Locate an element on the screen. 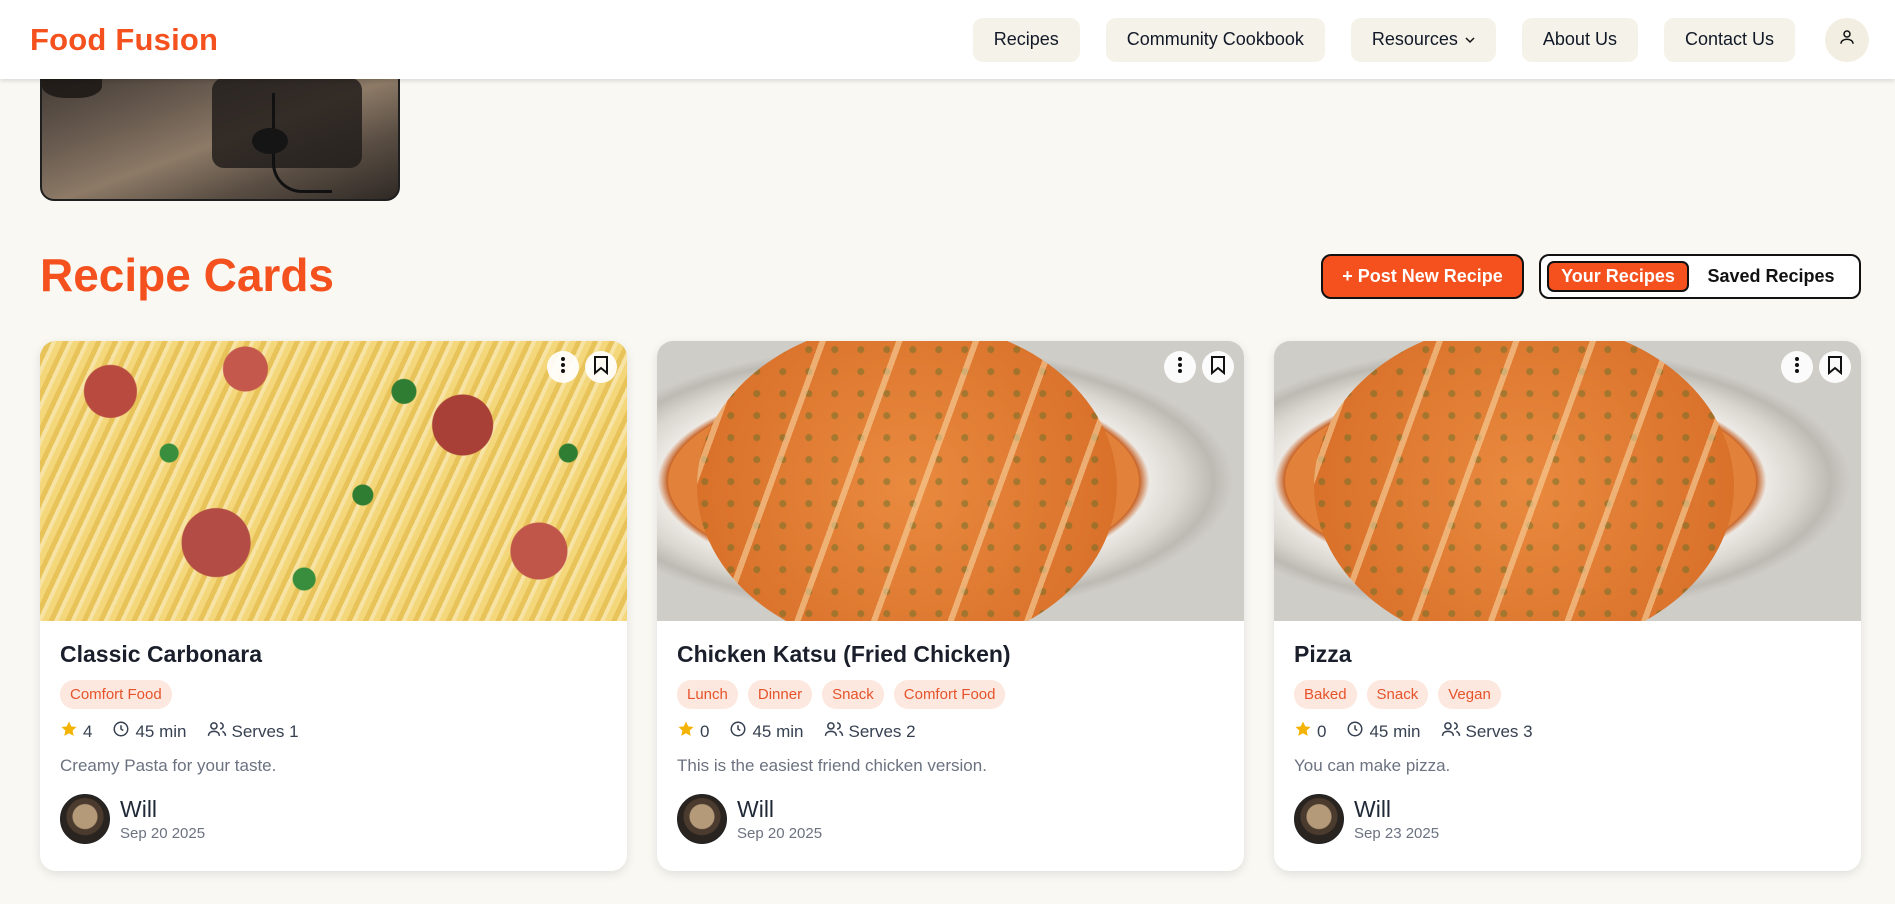 This screenshot has width=1895, height=904. your-recipes-tab: Your Recipes is located at coordinates (1618, 276).